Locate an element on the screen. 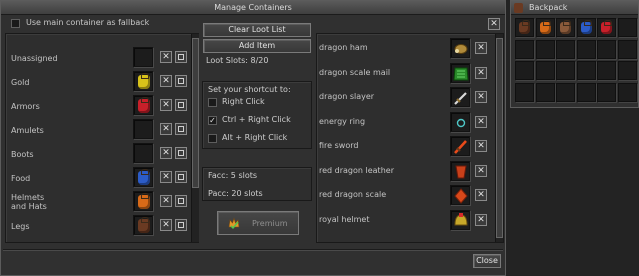  loot-item-row: red dragon scale ✕ is located at coordinates (405, 197).